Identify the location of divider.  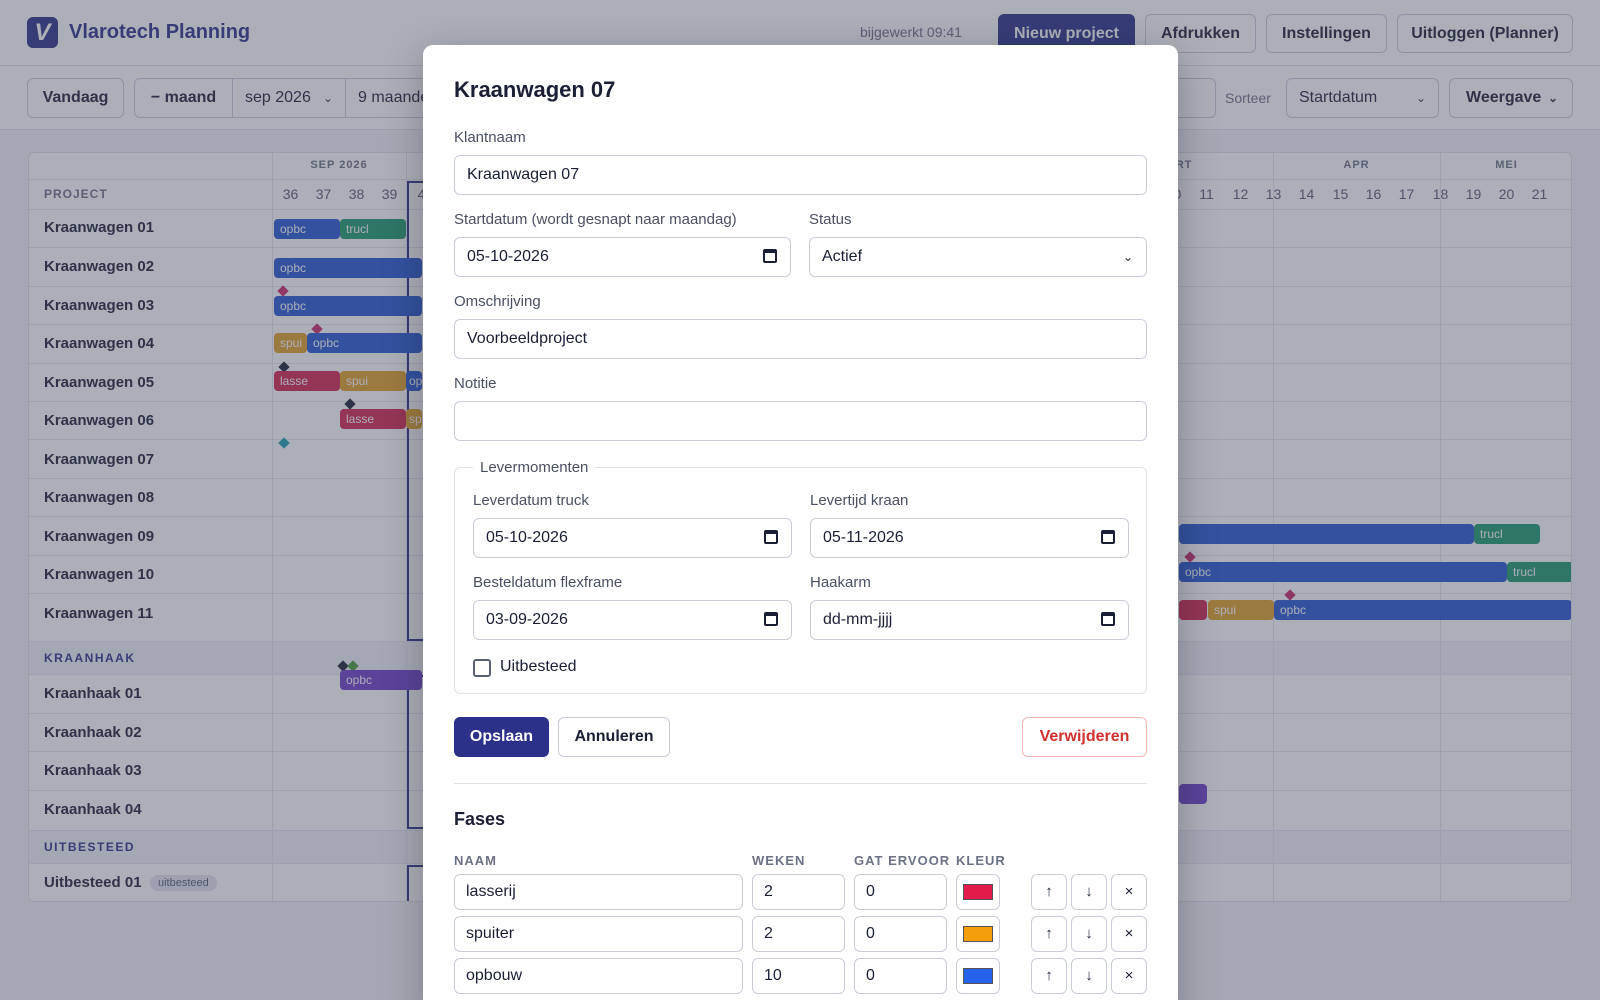
(800, 783).